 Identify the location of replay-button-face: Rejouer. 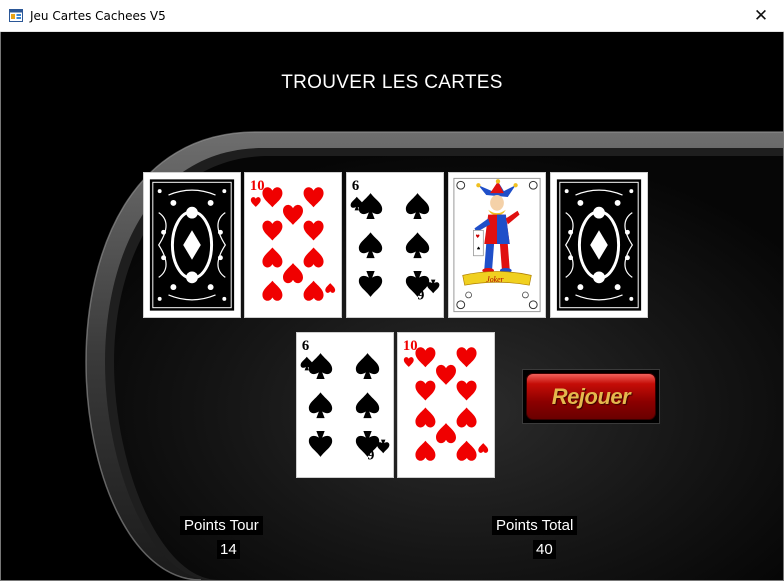
(591, 396).